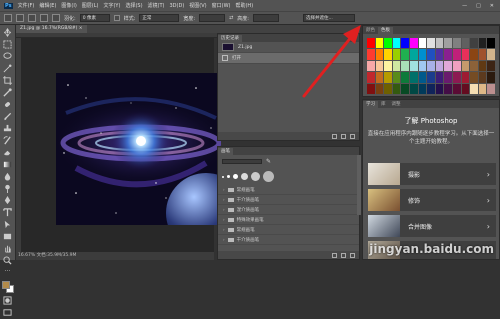 This screenshot has width=500, height=319. What do you see at coordinates (7, 80) in the screenshot?
I see `crop-tool-icon` at bounding box center [7, 80].